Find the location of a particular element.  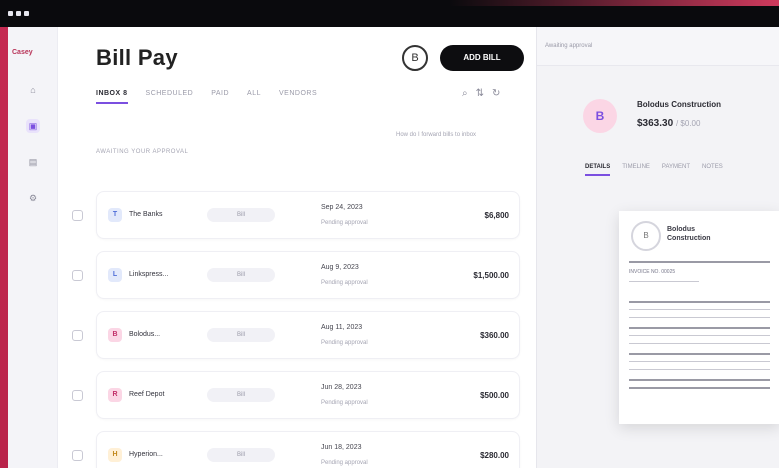

due-date: Aug 9, 2023 is located at coordinates (340, 267).